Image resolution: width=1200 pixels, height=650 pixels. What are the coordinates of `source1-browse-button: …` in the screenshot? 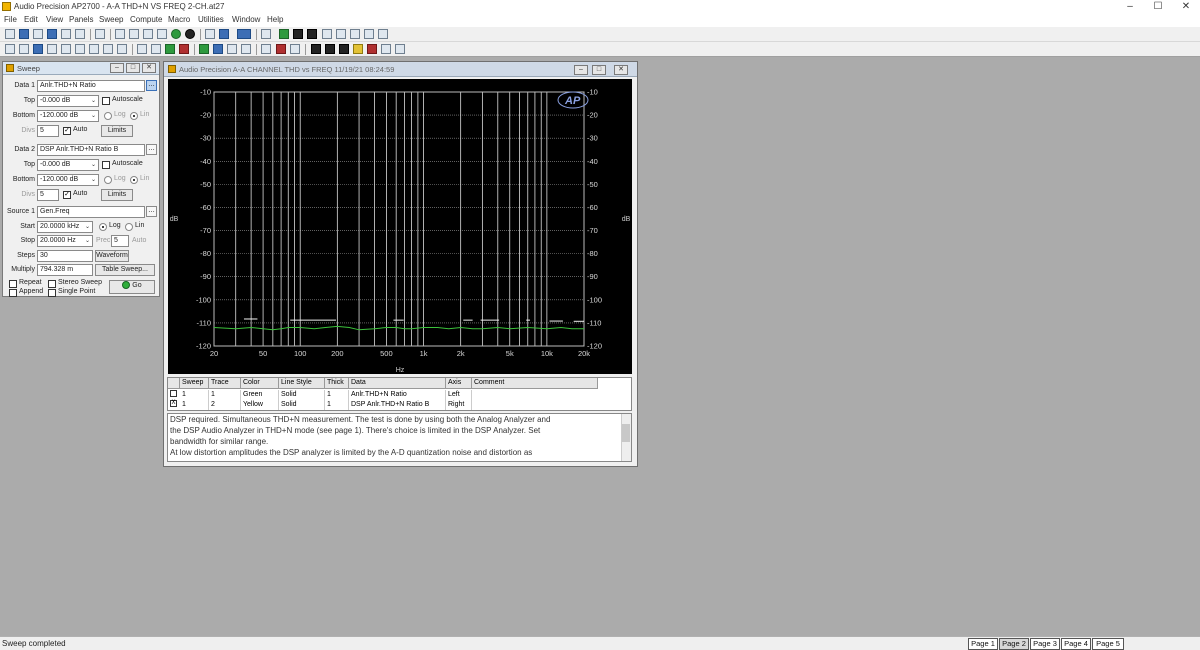 It's located at (151, 211).